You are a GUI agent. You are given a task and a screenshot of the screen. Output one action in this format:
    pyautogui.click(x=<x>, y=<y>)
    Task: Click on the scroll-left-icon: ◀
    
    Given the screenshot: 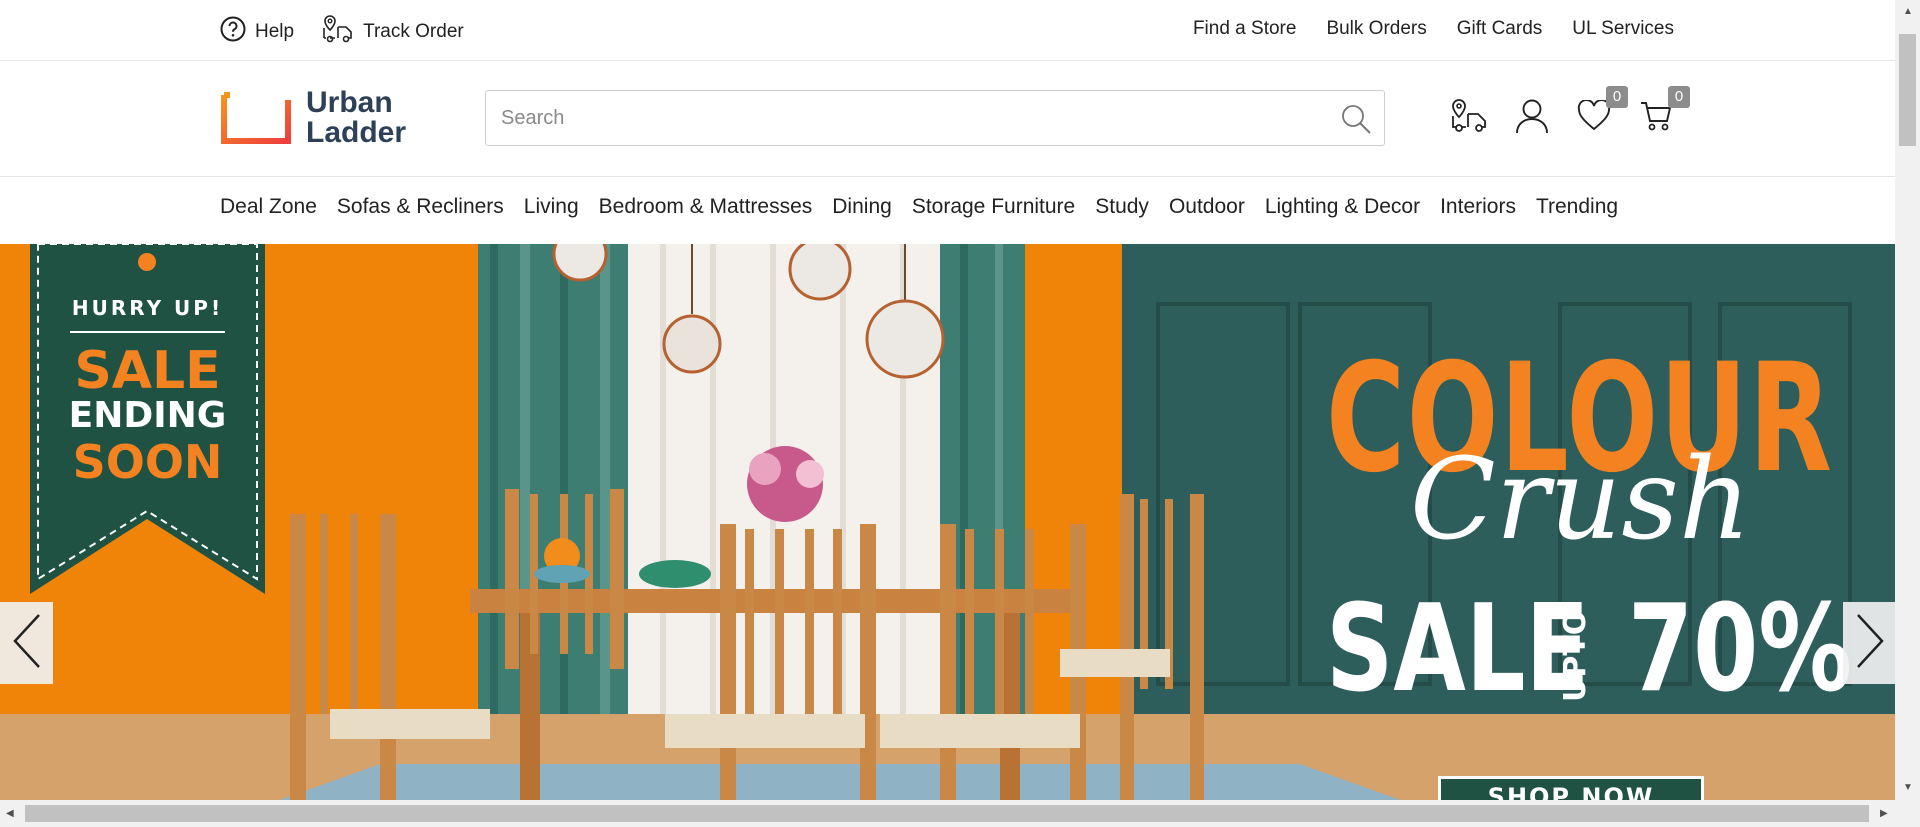 What is the action you would take?
    pyautogui.click(x=10, y=813)
    